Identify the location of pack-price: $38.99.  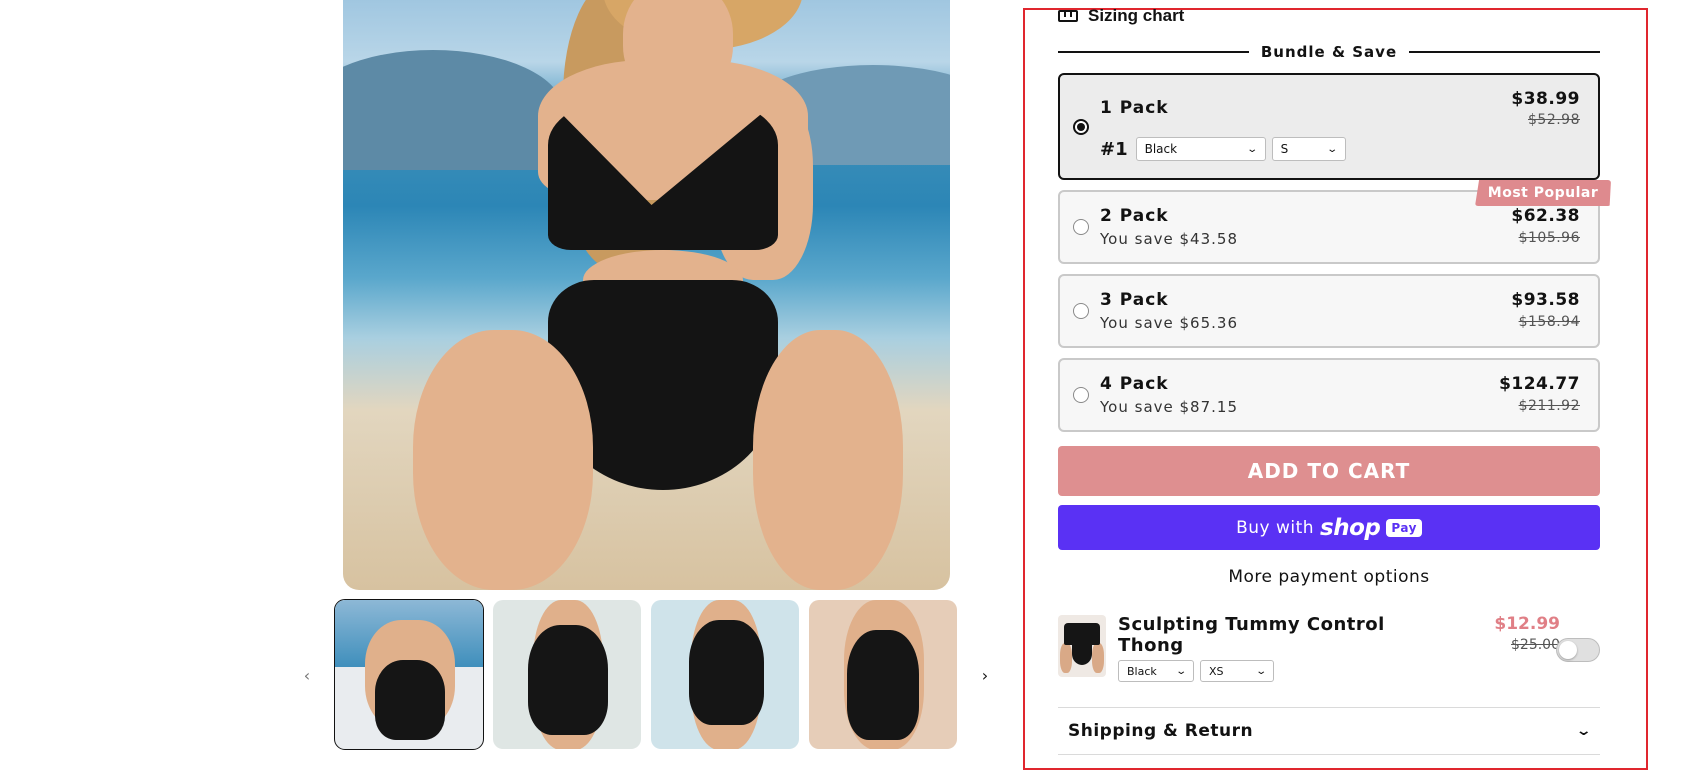
(1545, 99).